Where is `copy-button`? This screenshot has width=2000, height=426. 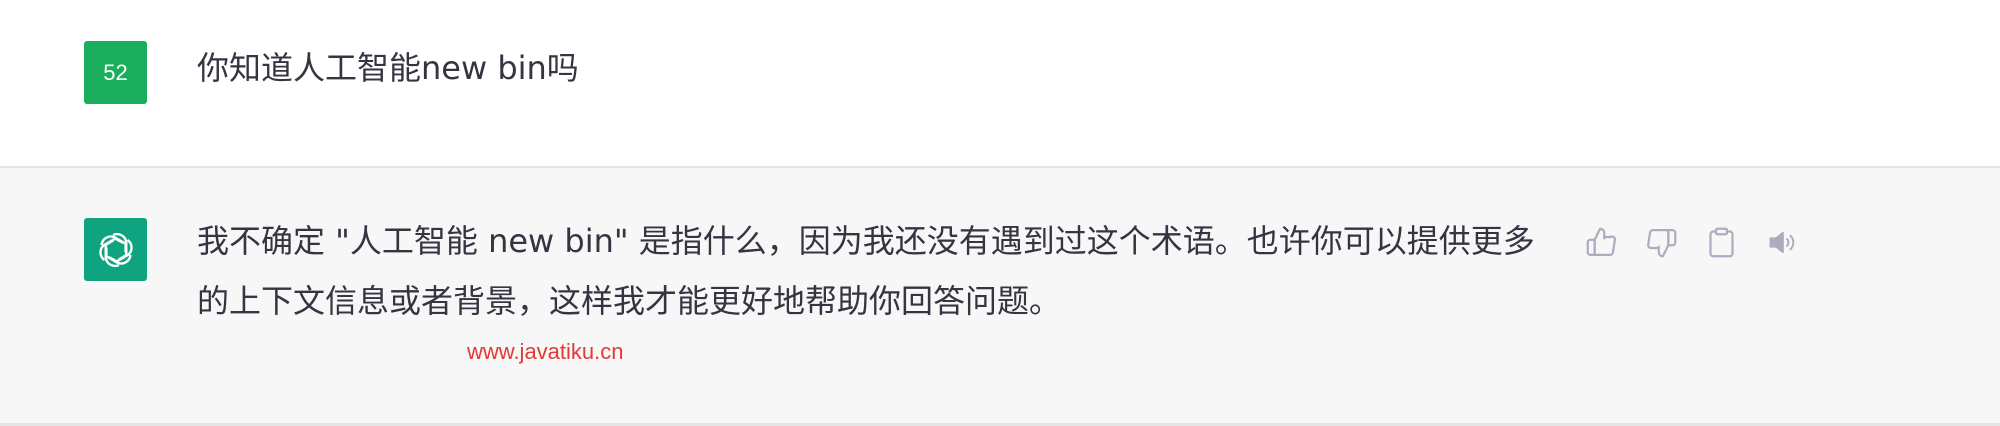
copy-button is located at coordinates (1721, 242).